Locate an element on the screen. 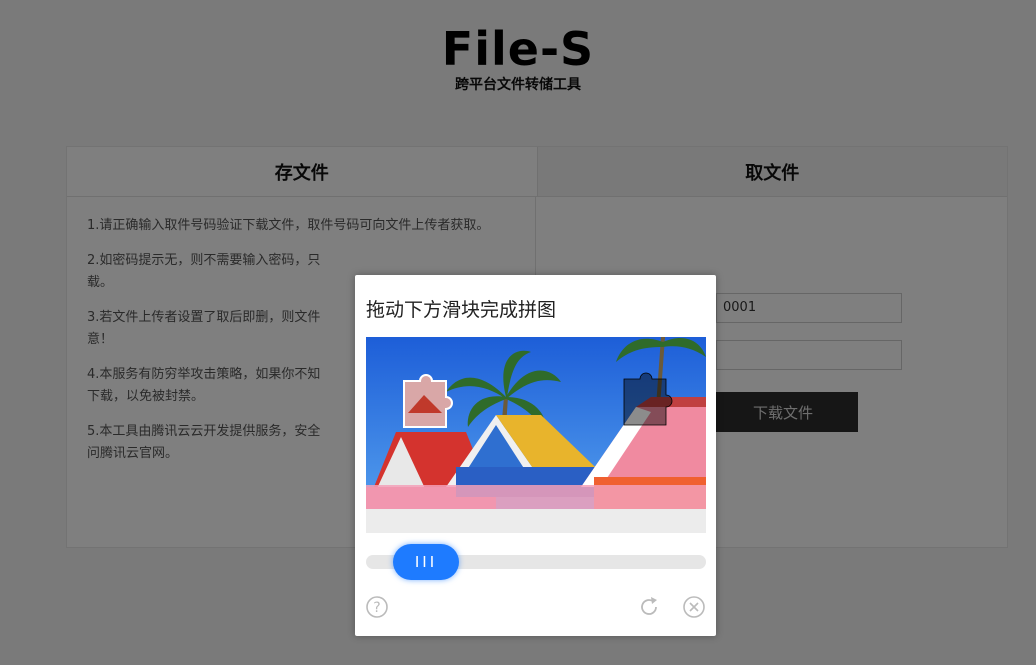 This screenshot has width=1036, height=665. puzzle-image is located at coordinates (536, 435).